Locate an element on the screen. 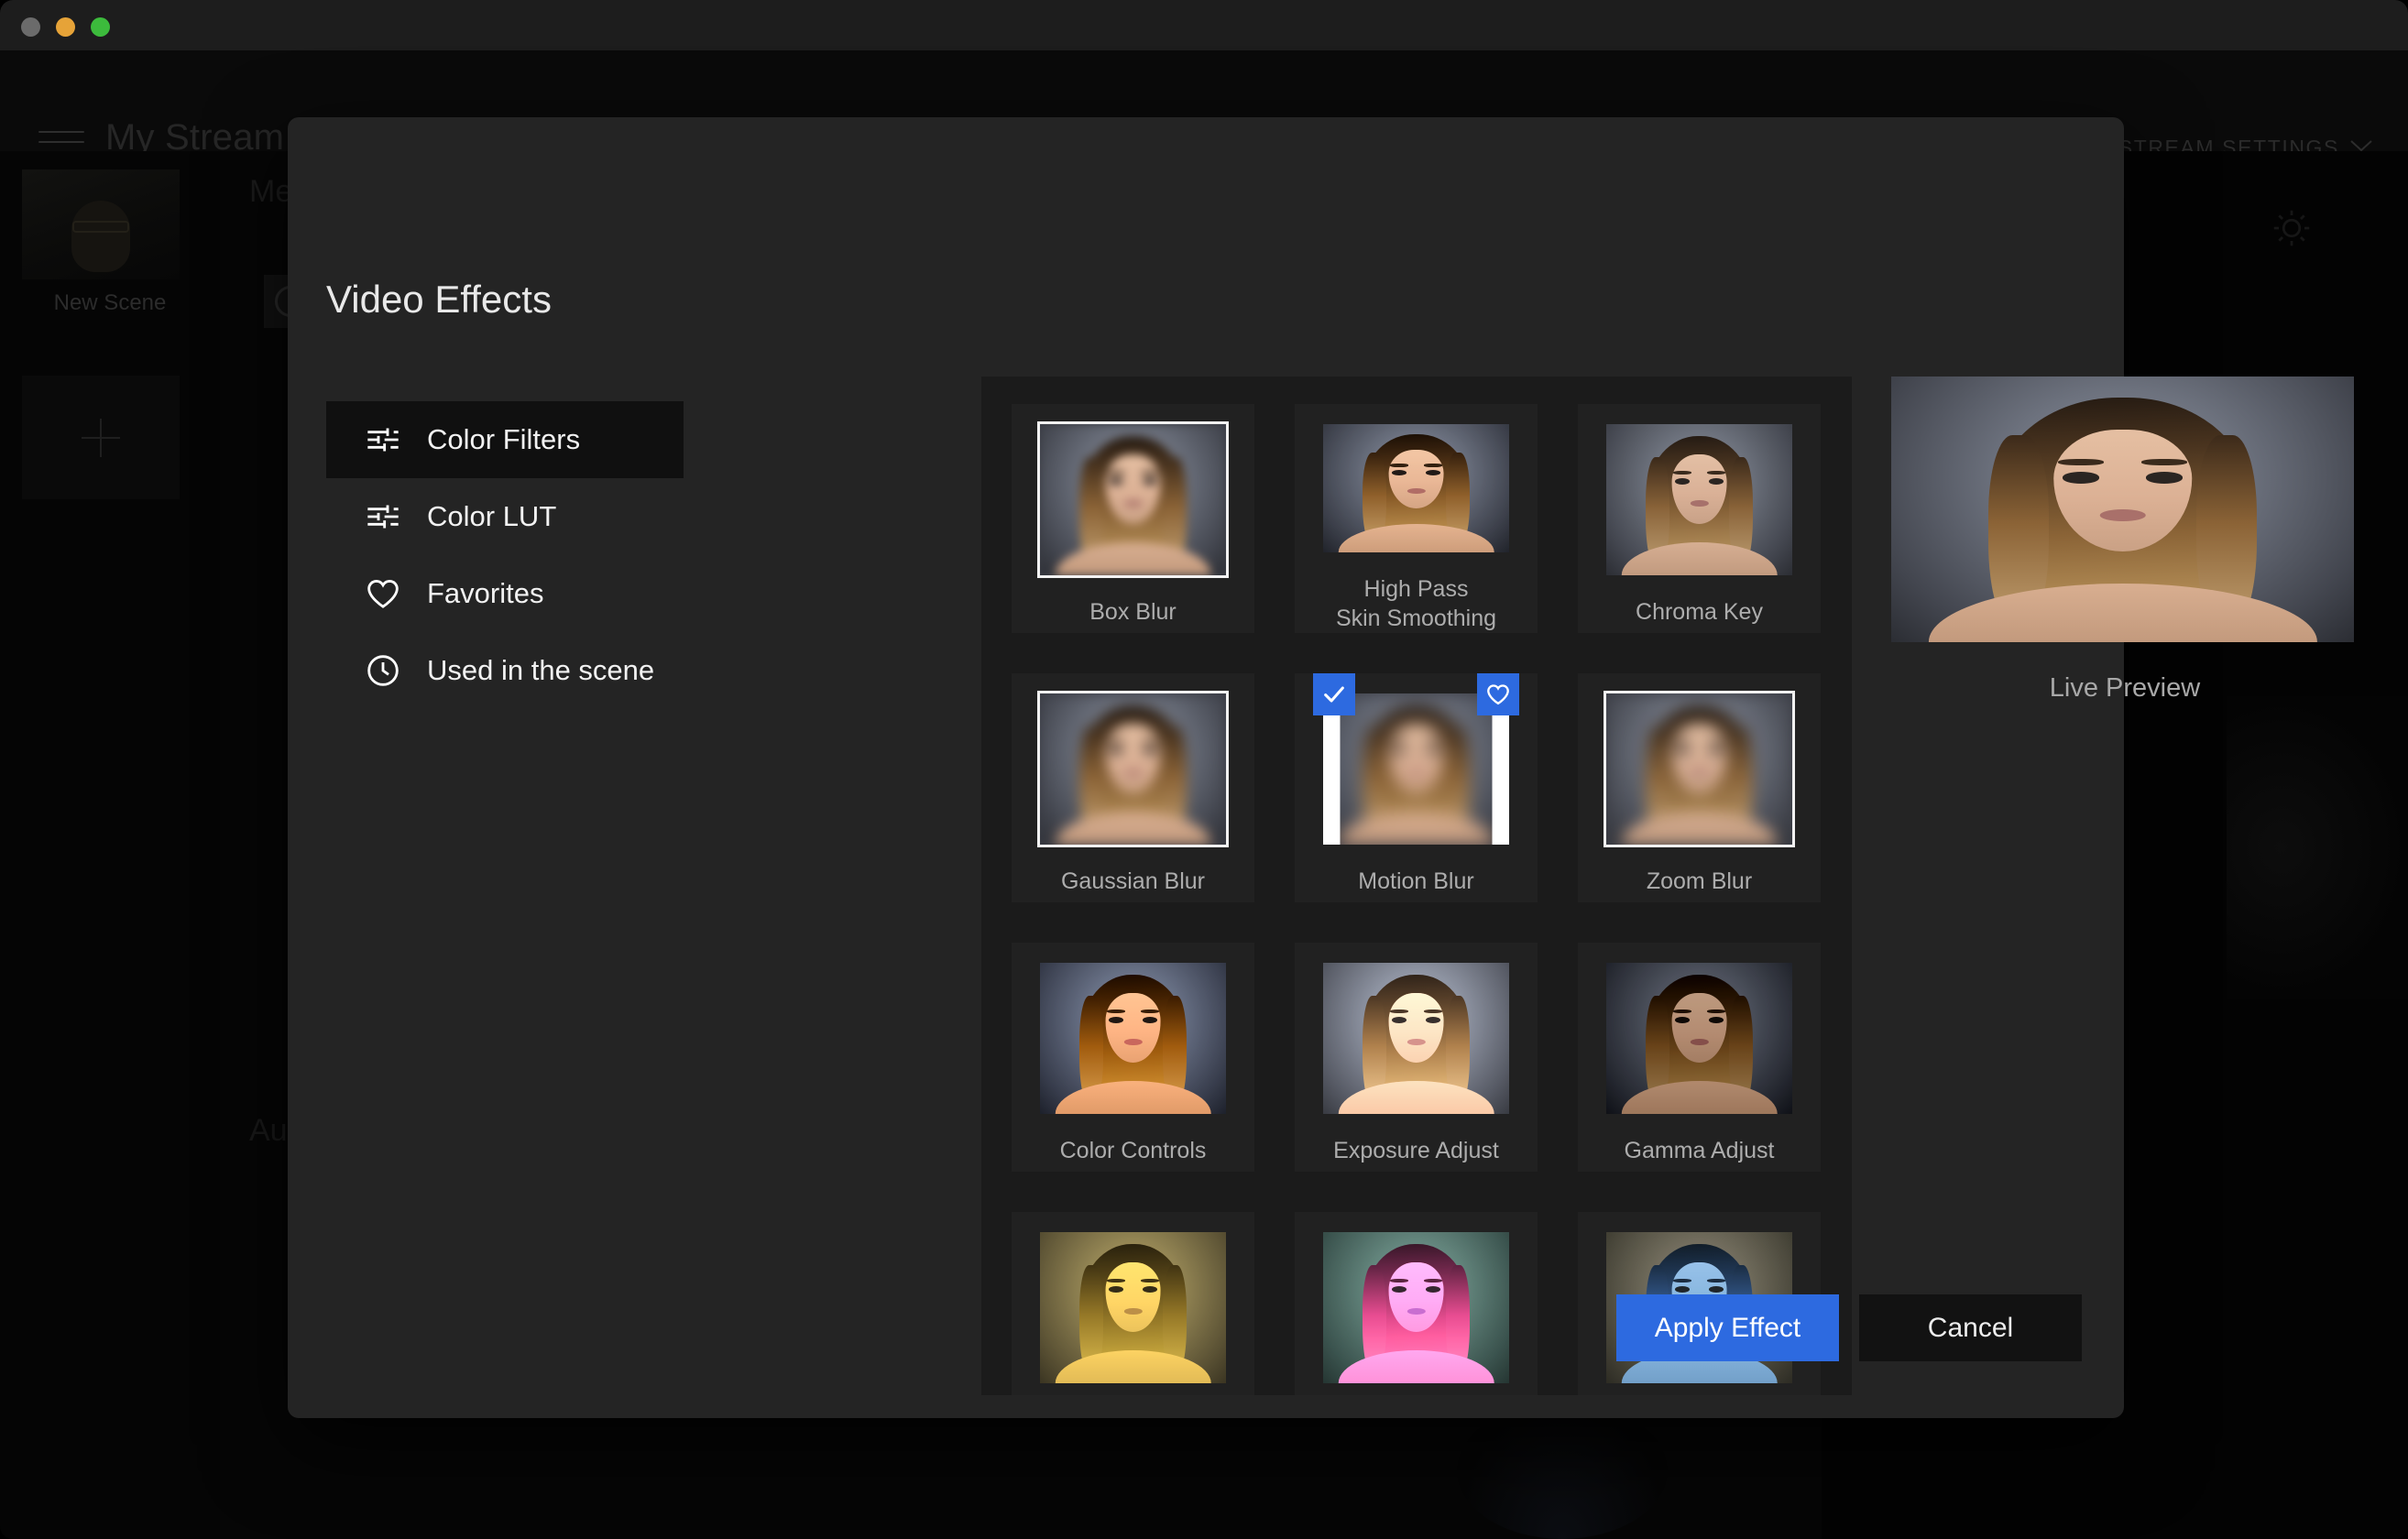  scene-thumbnail is located at coordinates (101, 224).